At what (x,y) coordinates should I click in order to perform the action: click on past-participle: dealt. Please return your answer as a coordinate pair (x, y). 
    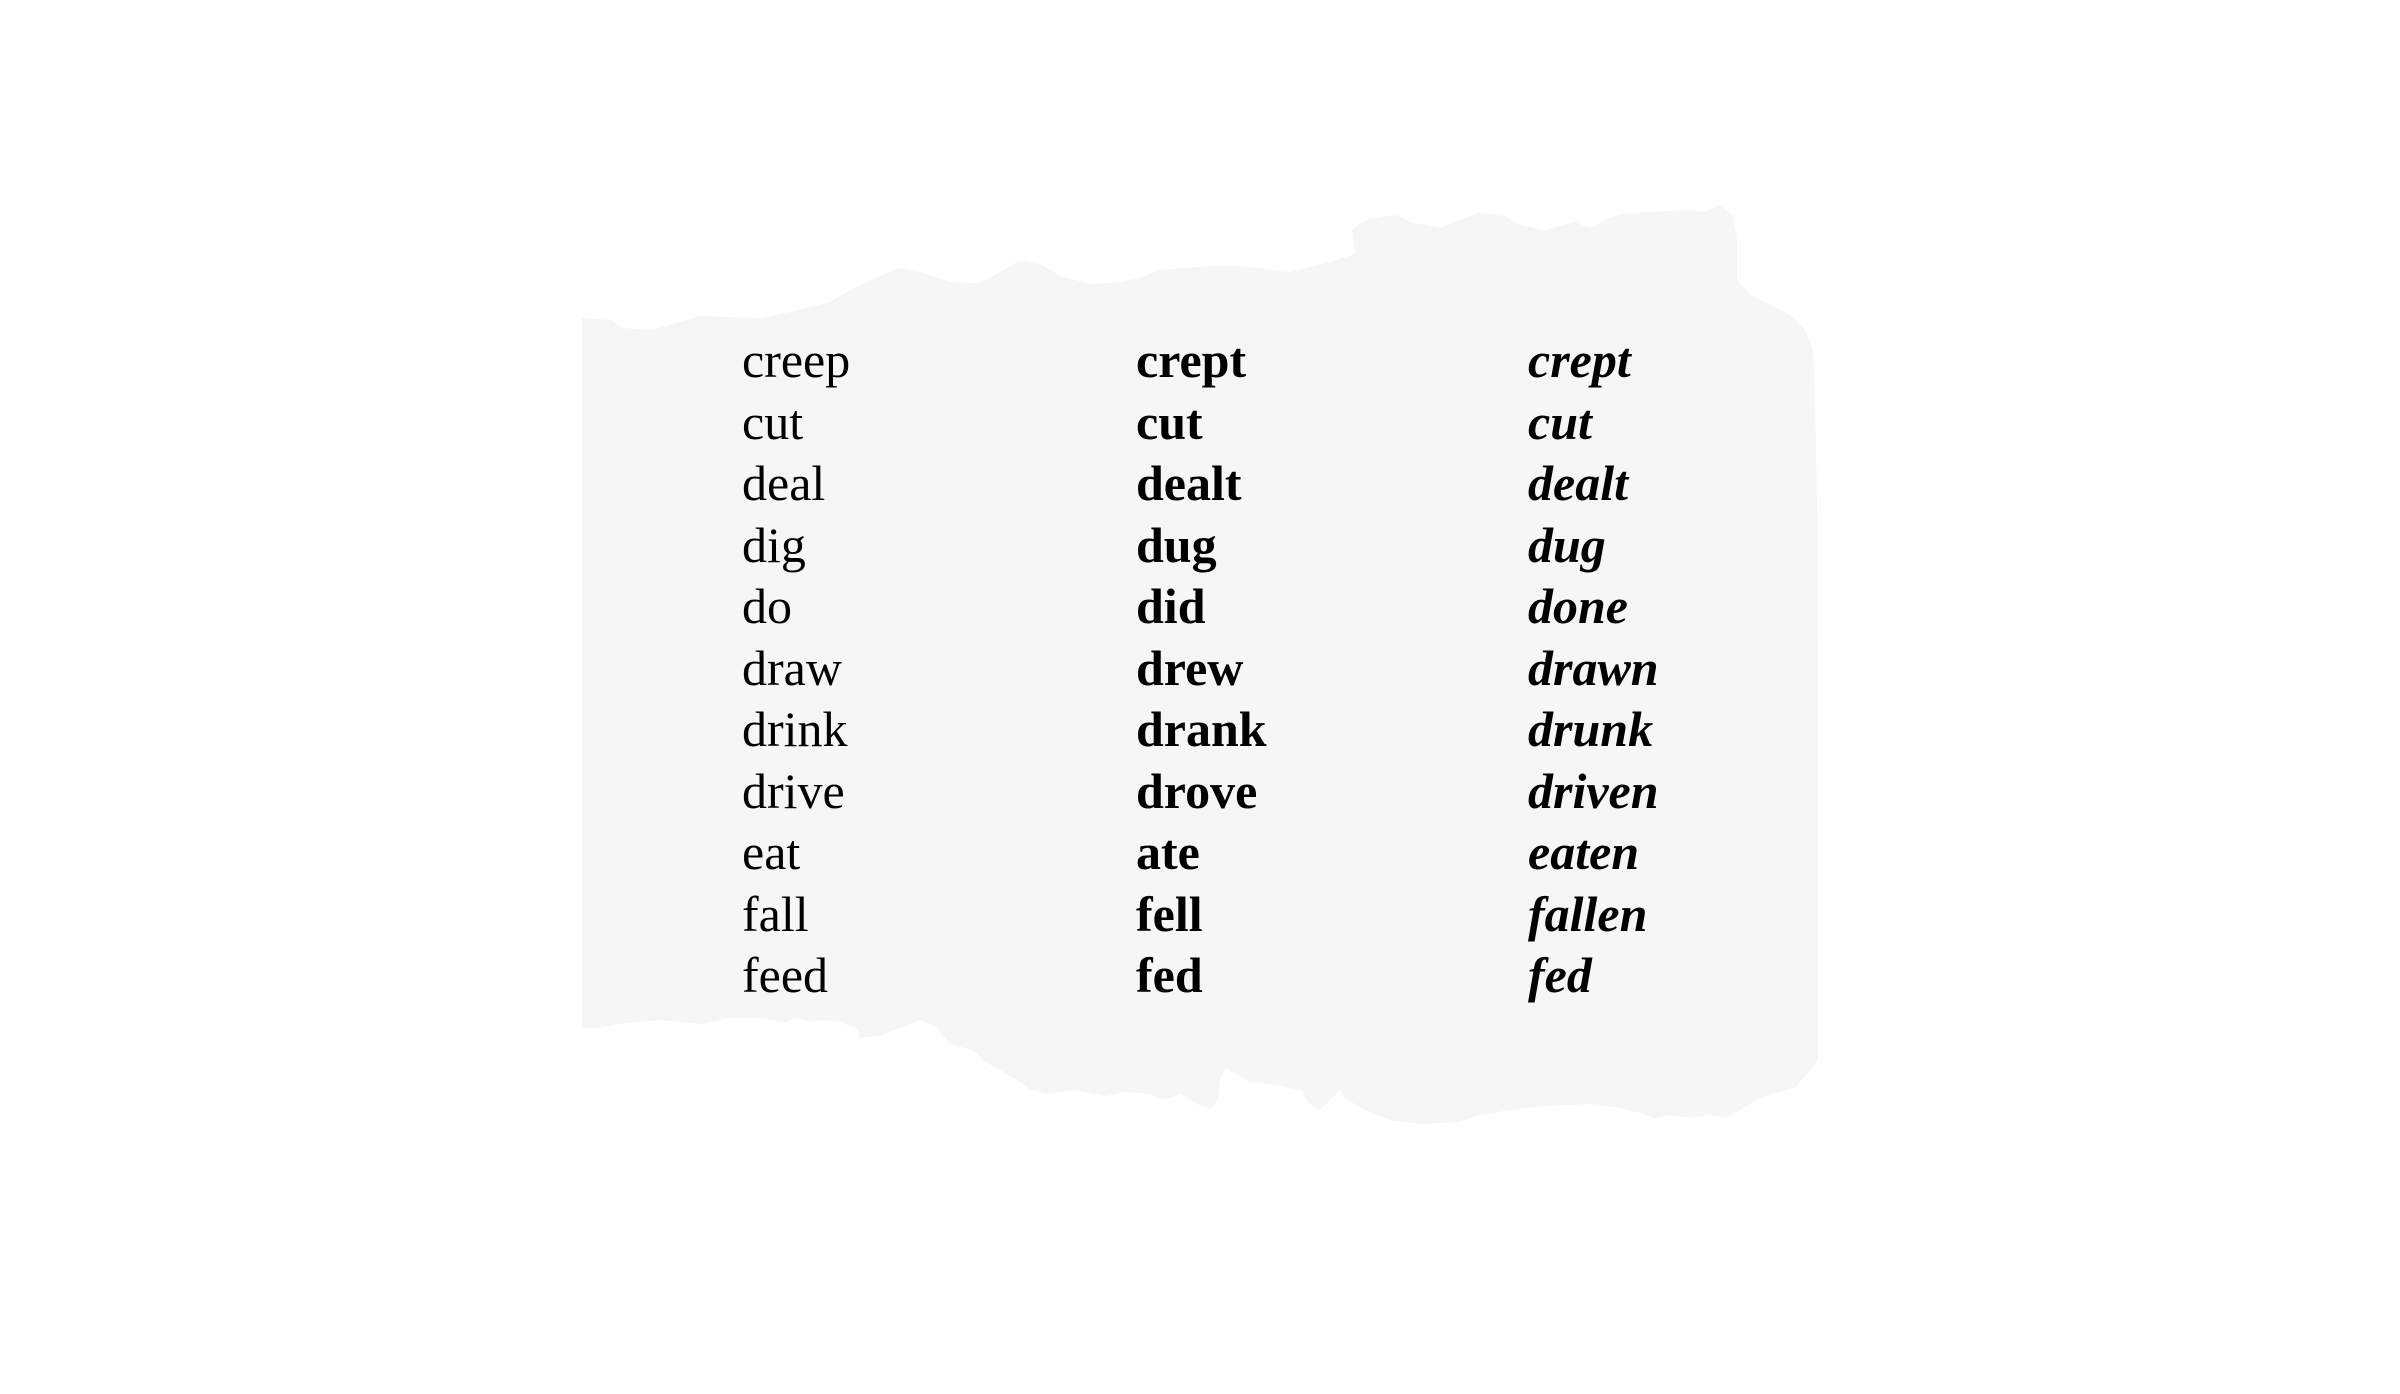
    Looking at the image, I should click on (1578, 483).